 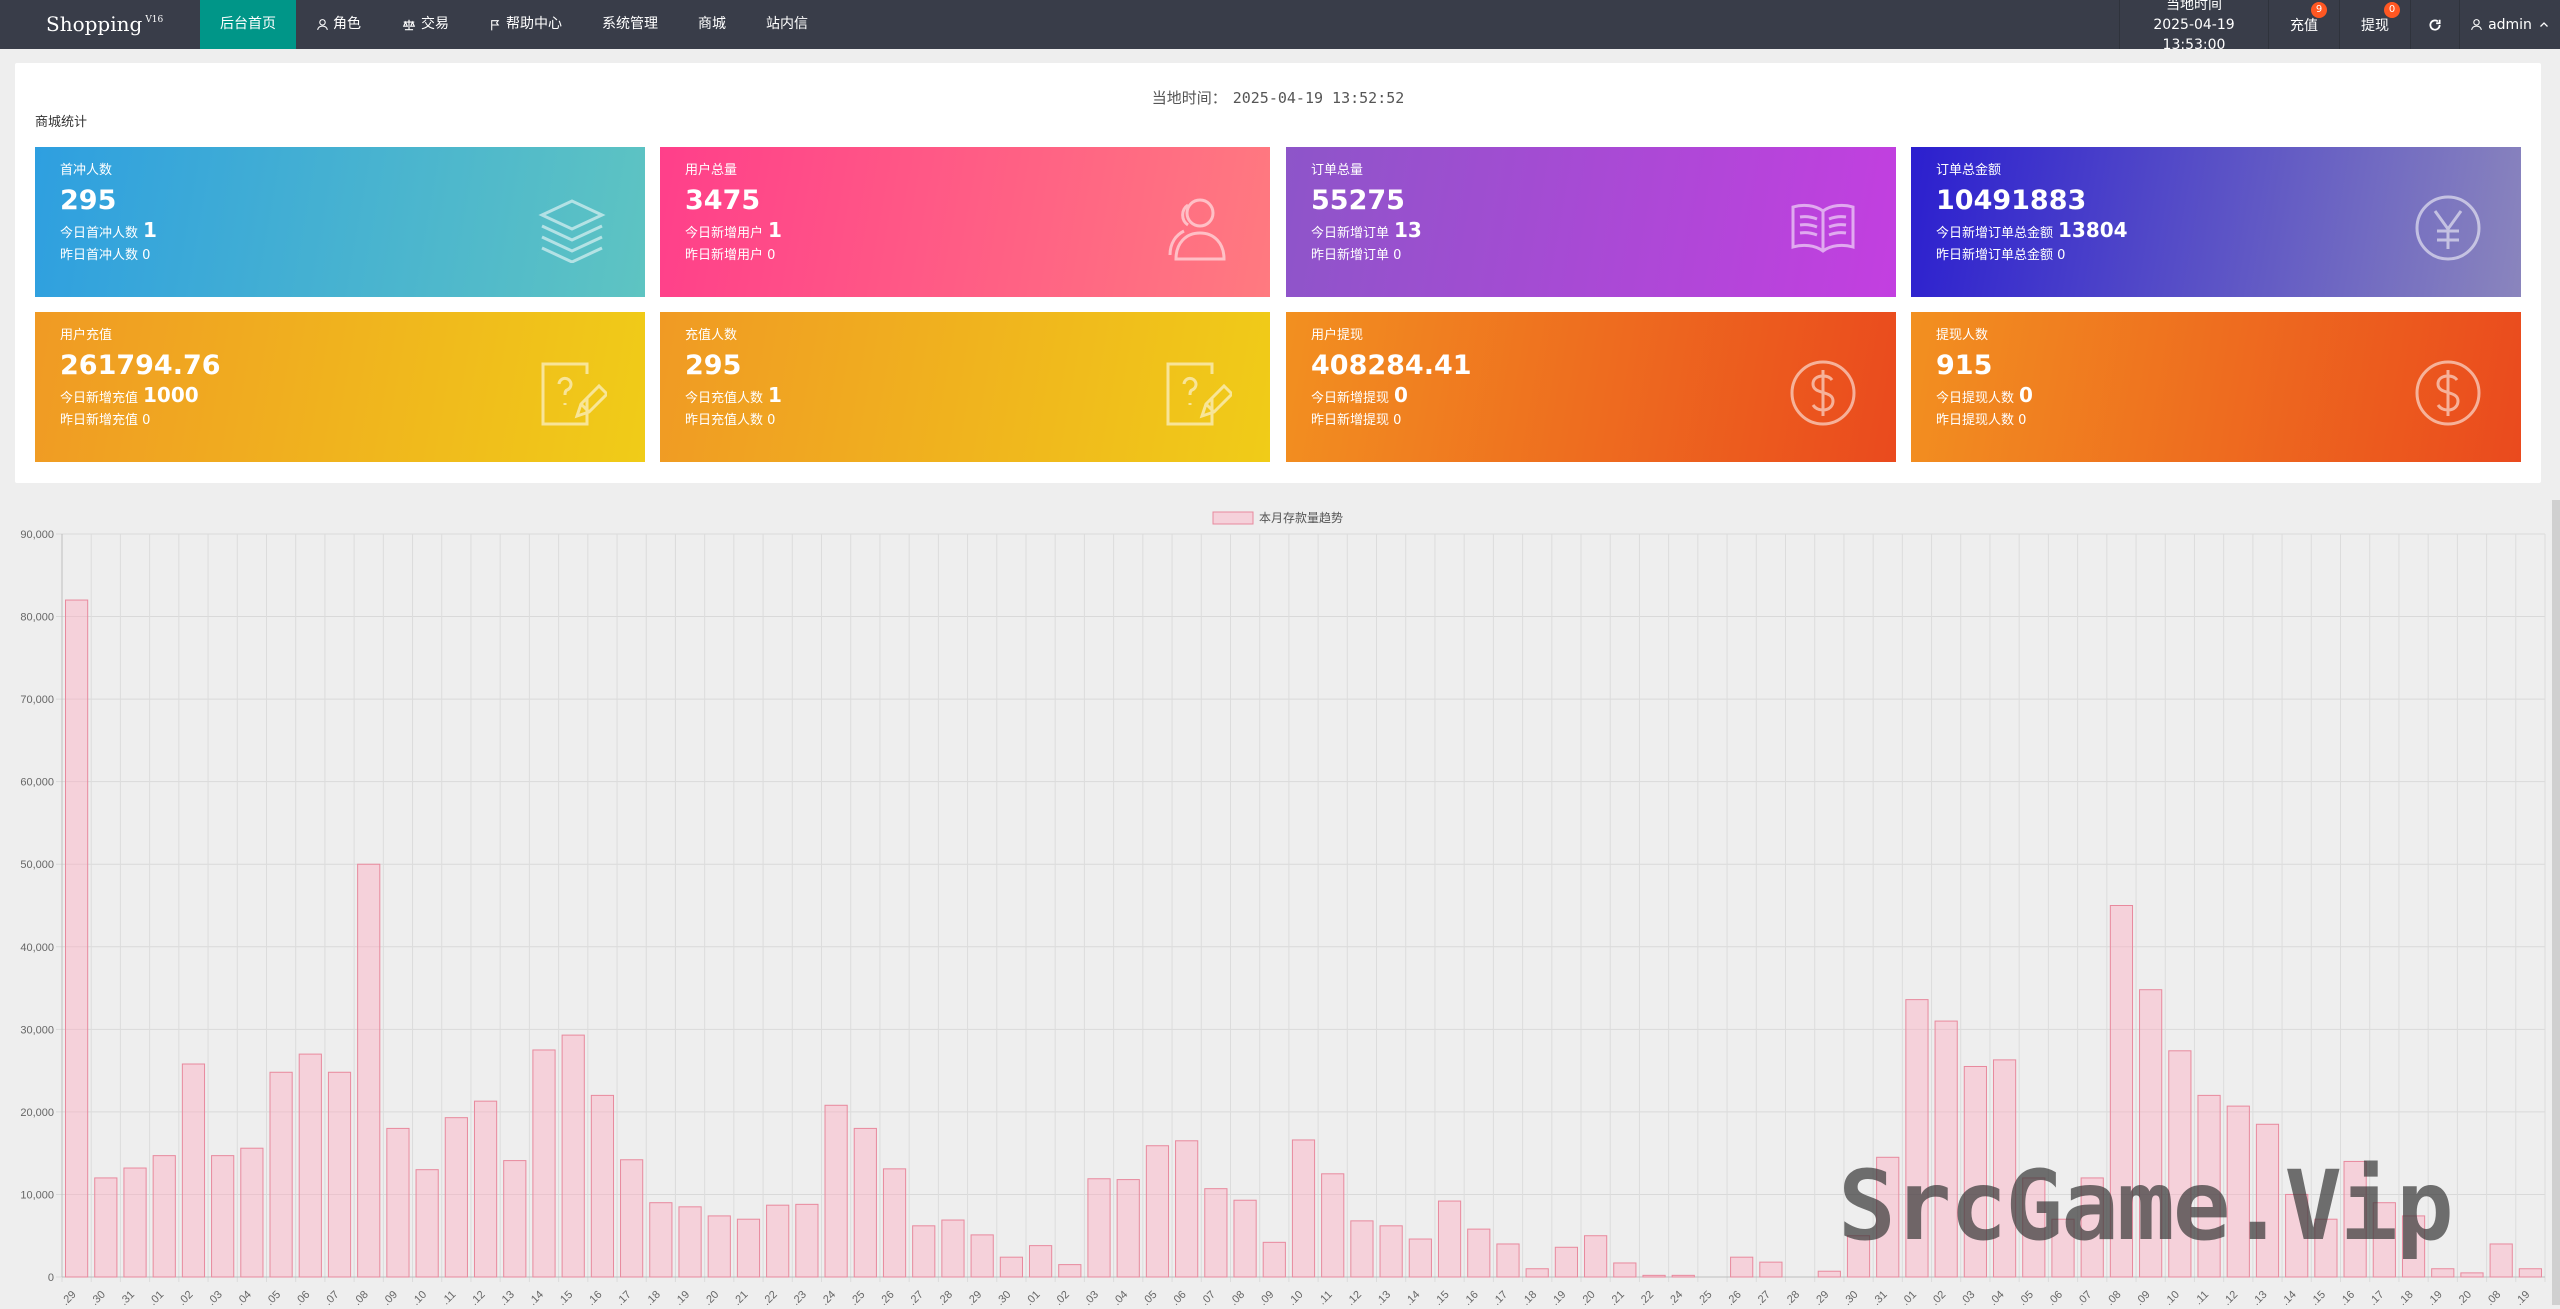 What do you see at coordinates (711, 170) in the screenshot?
I see `card-title: 用户总量` at bounding box center [711, 170].